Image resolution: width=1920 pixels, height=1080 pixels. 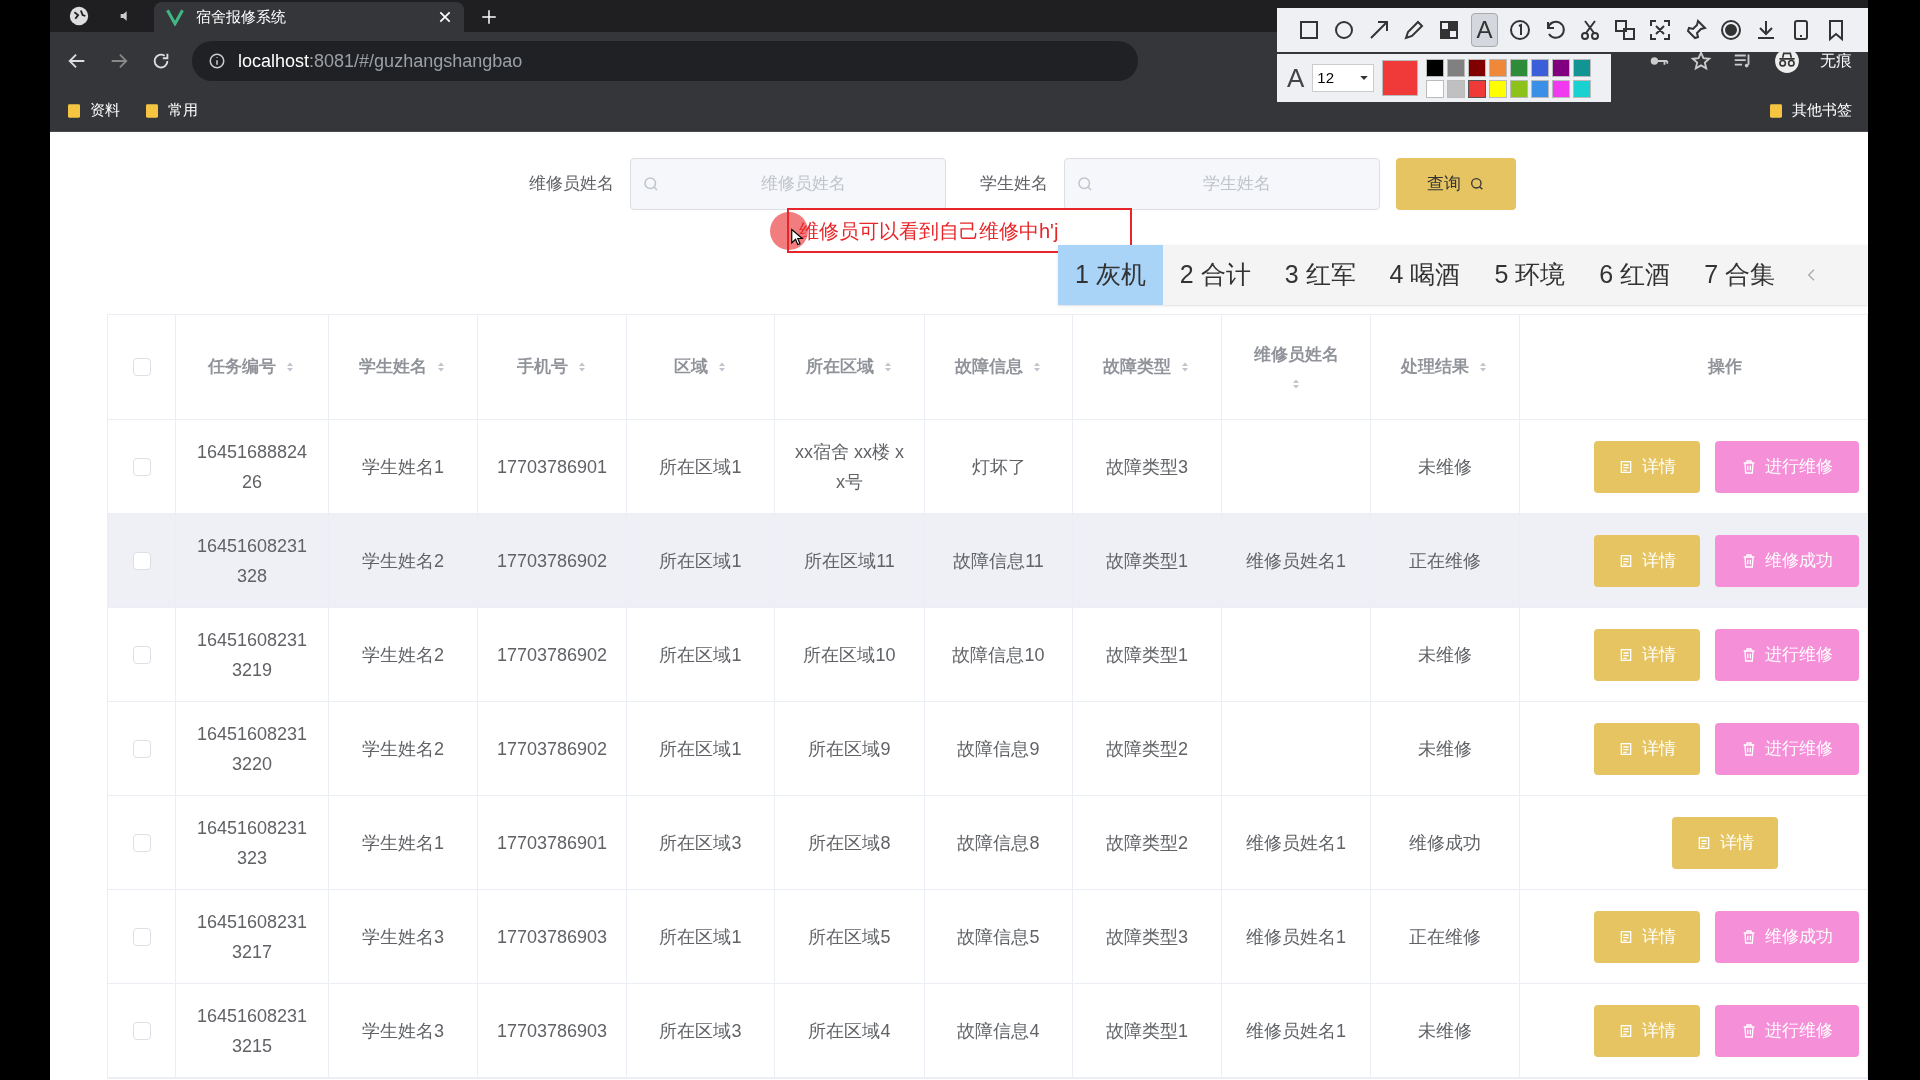 What do you see at coordinates (309, 17) in the screenshot?
I see `browser-tab: 宿舍报修系统` at bounding box center [309, 17].